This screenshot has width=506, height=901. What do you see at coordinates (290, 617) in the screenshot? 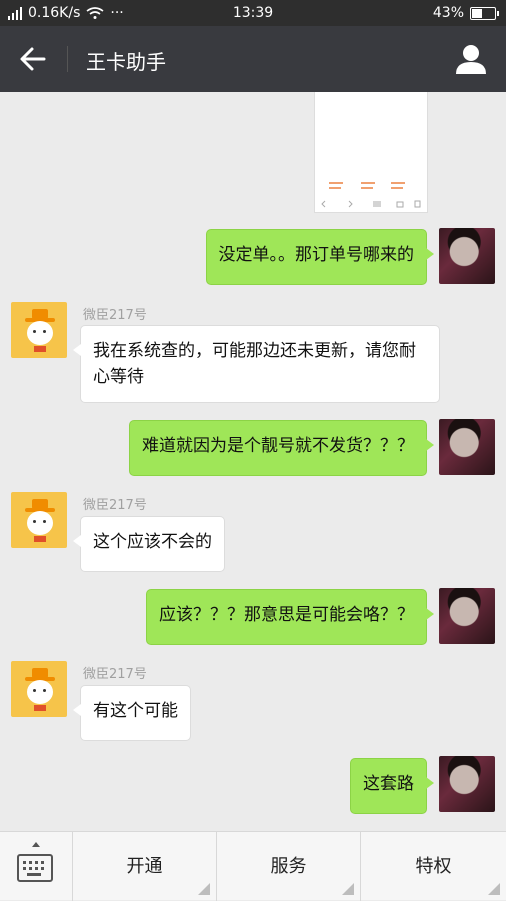
I see `message-bubble-sent: 应该？？？那意思是可能会咯？？` at bounding box center [290, 617].